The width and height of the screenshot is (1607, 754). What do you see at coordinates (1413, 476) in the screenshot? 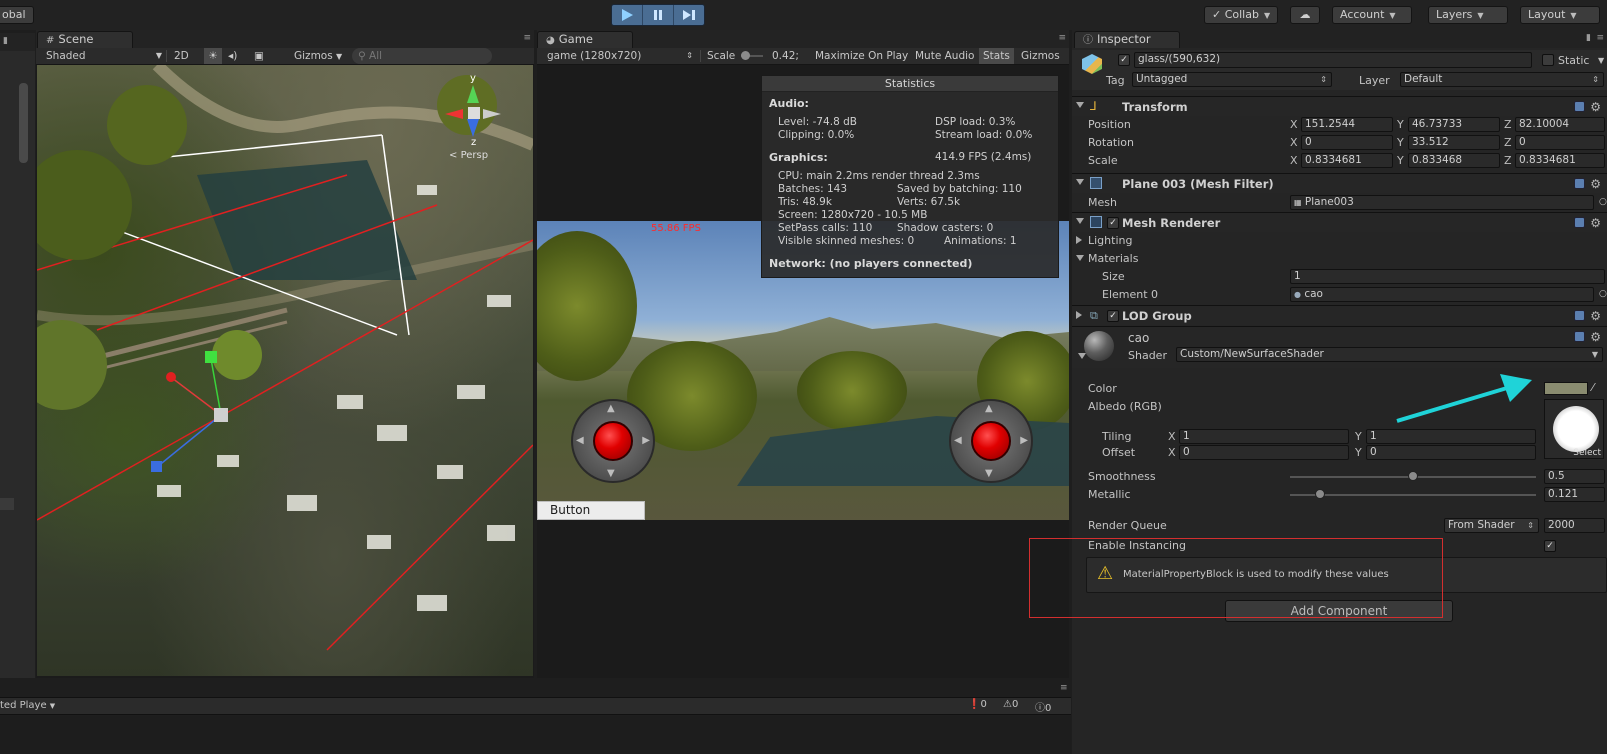
I see `smoothness-slider-thumb` at bounding box center [1413, 476].